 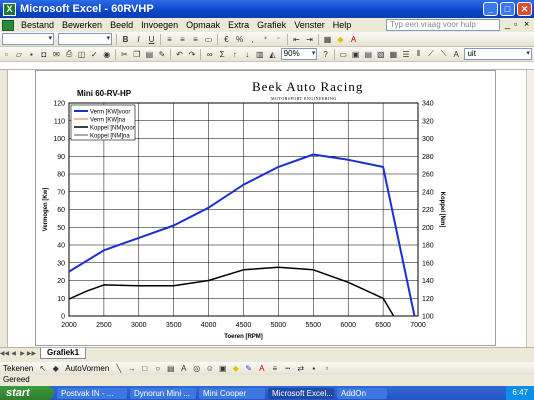 What do you see at coordinates (4, 354) in the screenshot?
I see `first-sheet-icon: ◀◀` at bounding box center [4, 354].